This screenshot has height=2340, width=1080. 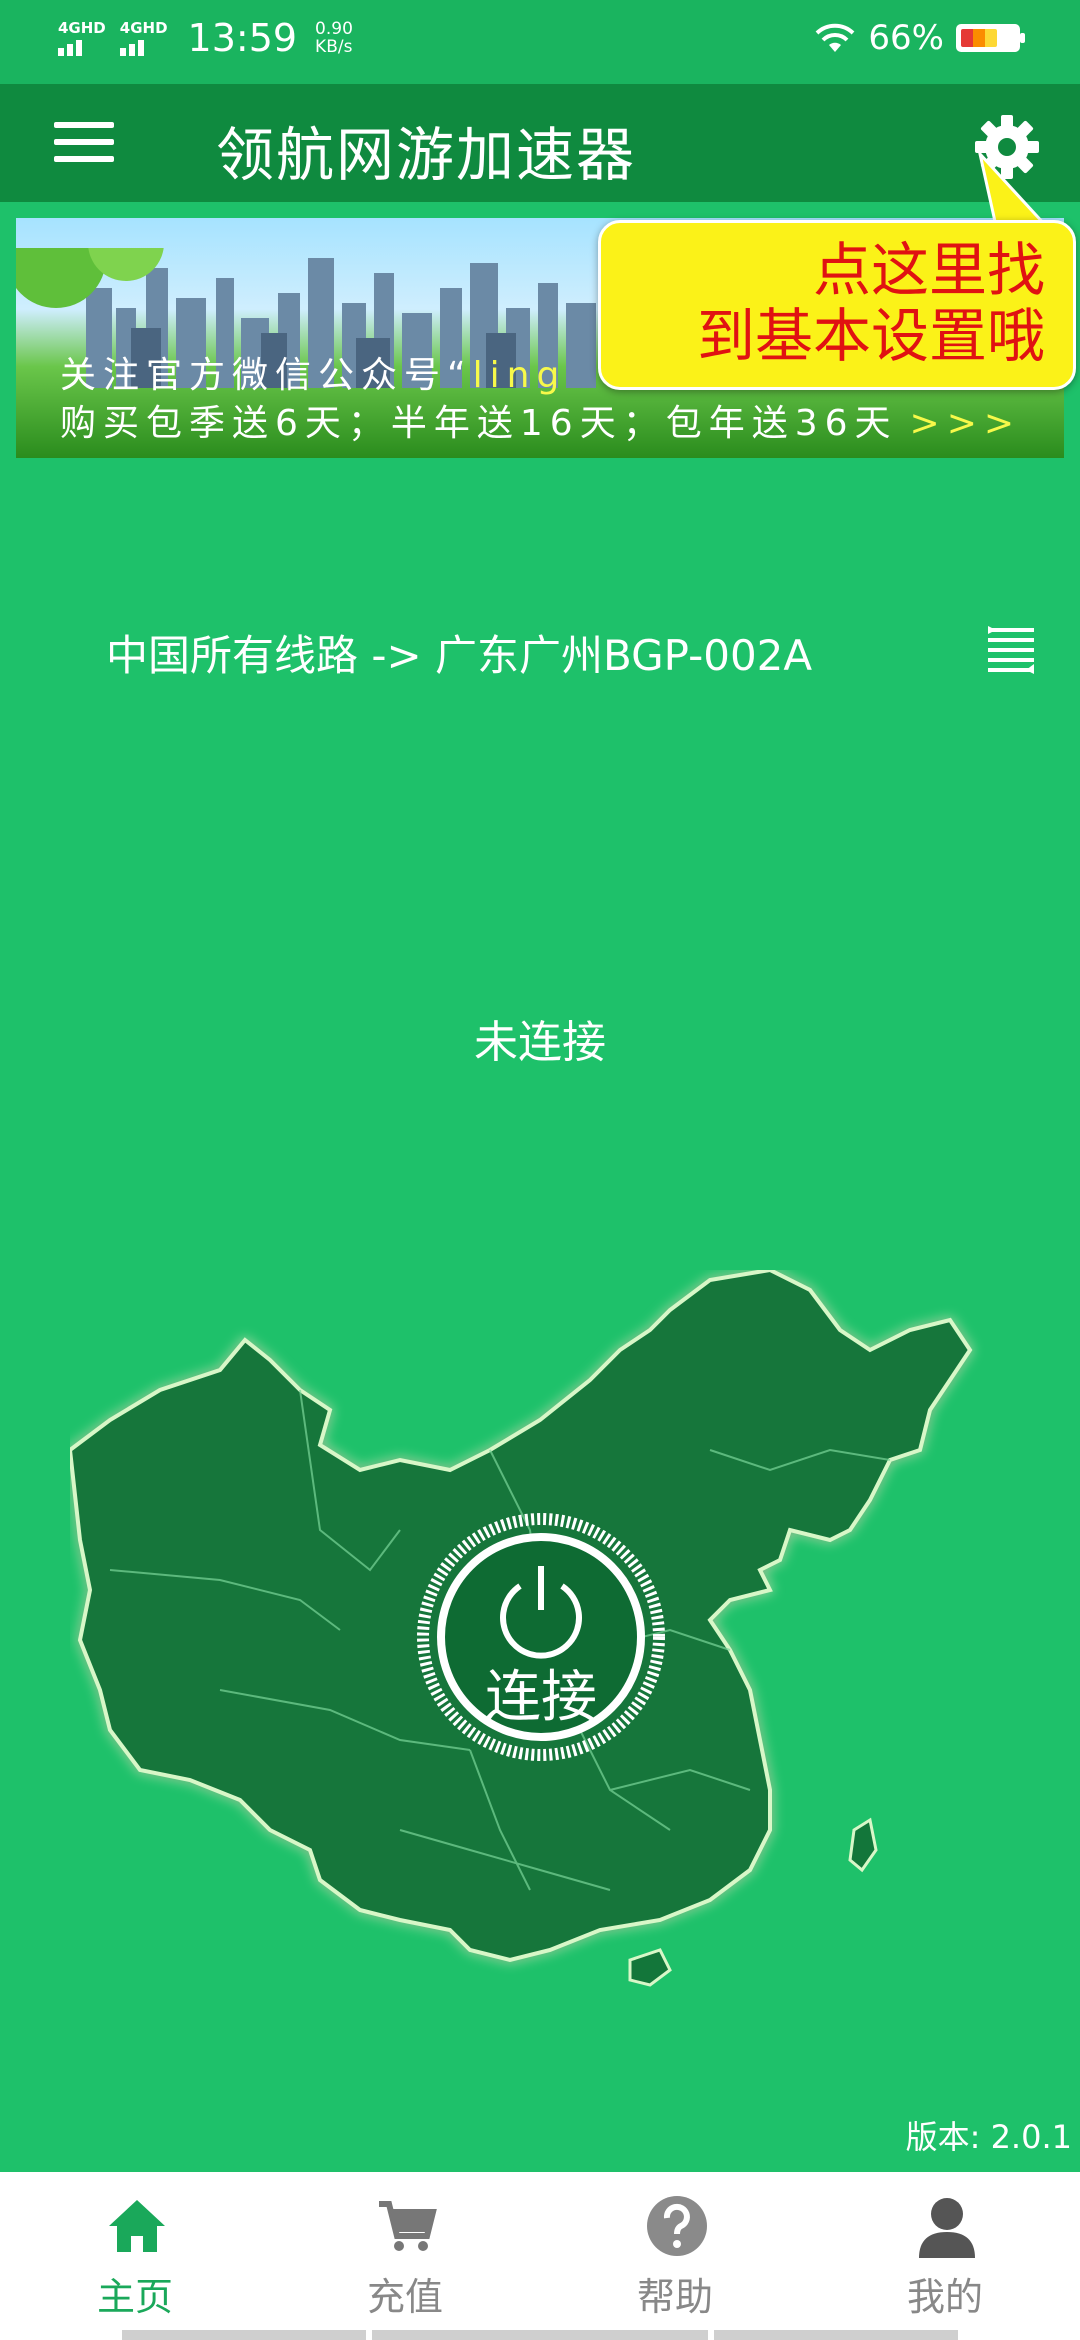 I want to click on wifi-icon, so click(x=835, y=37).